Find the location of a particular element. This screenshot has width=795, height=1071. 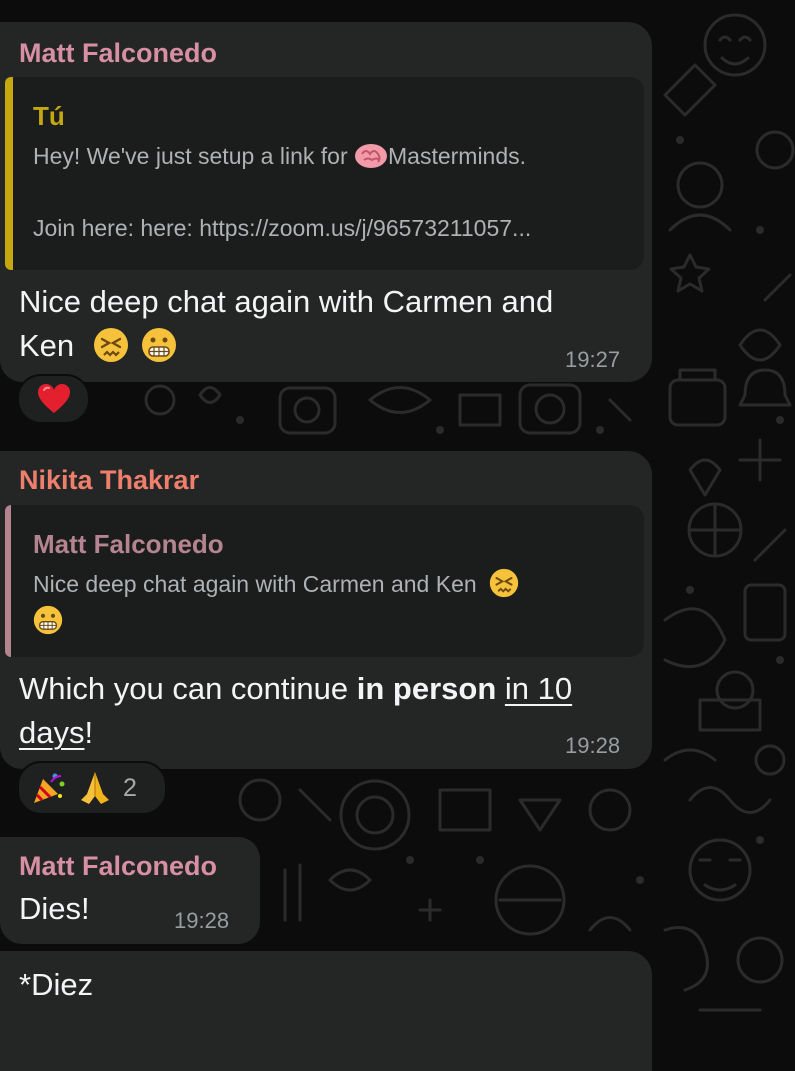

red-heart-emoji-icon is located at coordinates (53, 398).